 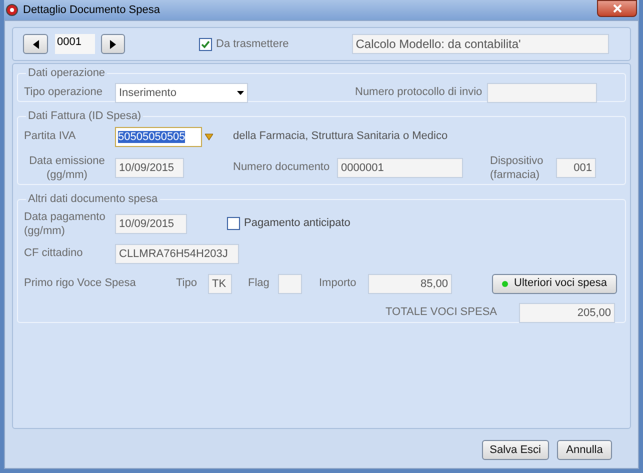 I want to click on group-title: Dati operazione, so click(x=66, y=73).